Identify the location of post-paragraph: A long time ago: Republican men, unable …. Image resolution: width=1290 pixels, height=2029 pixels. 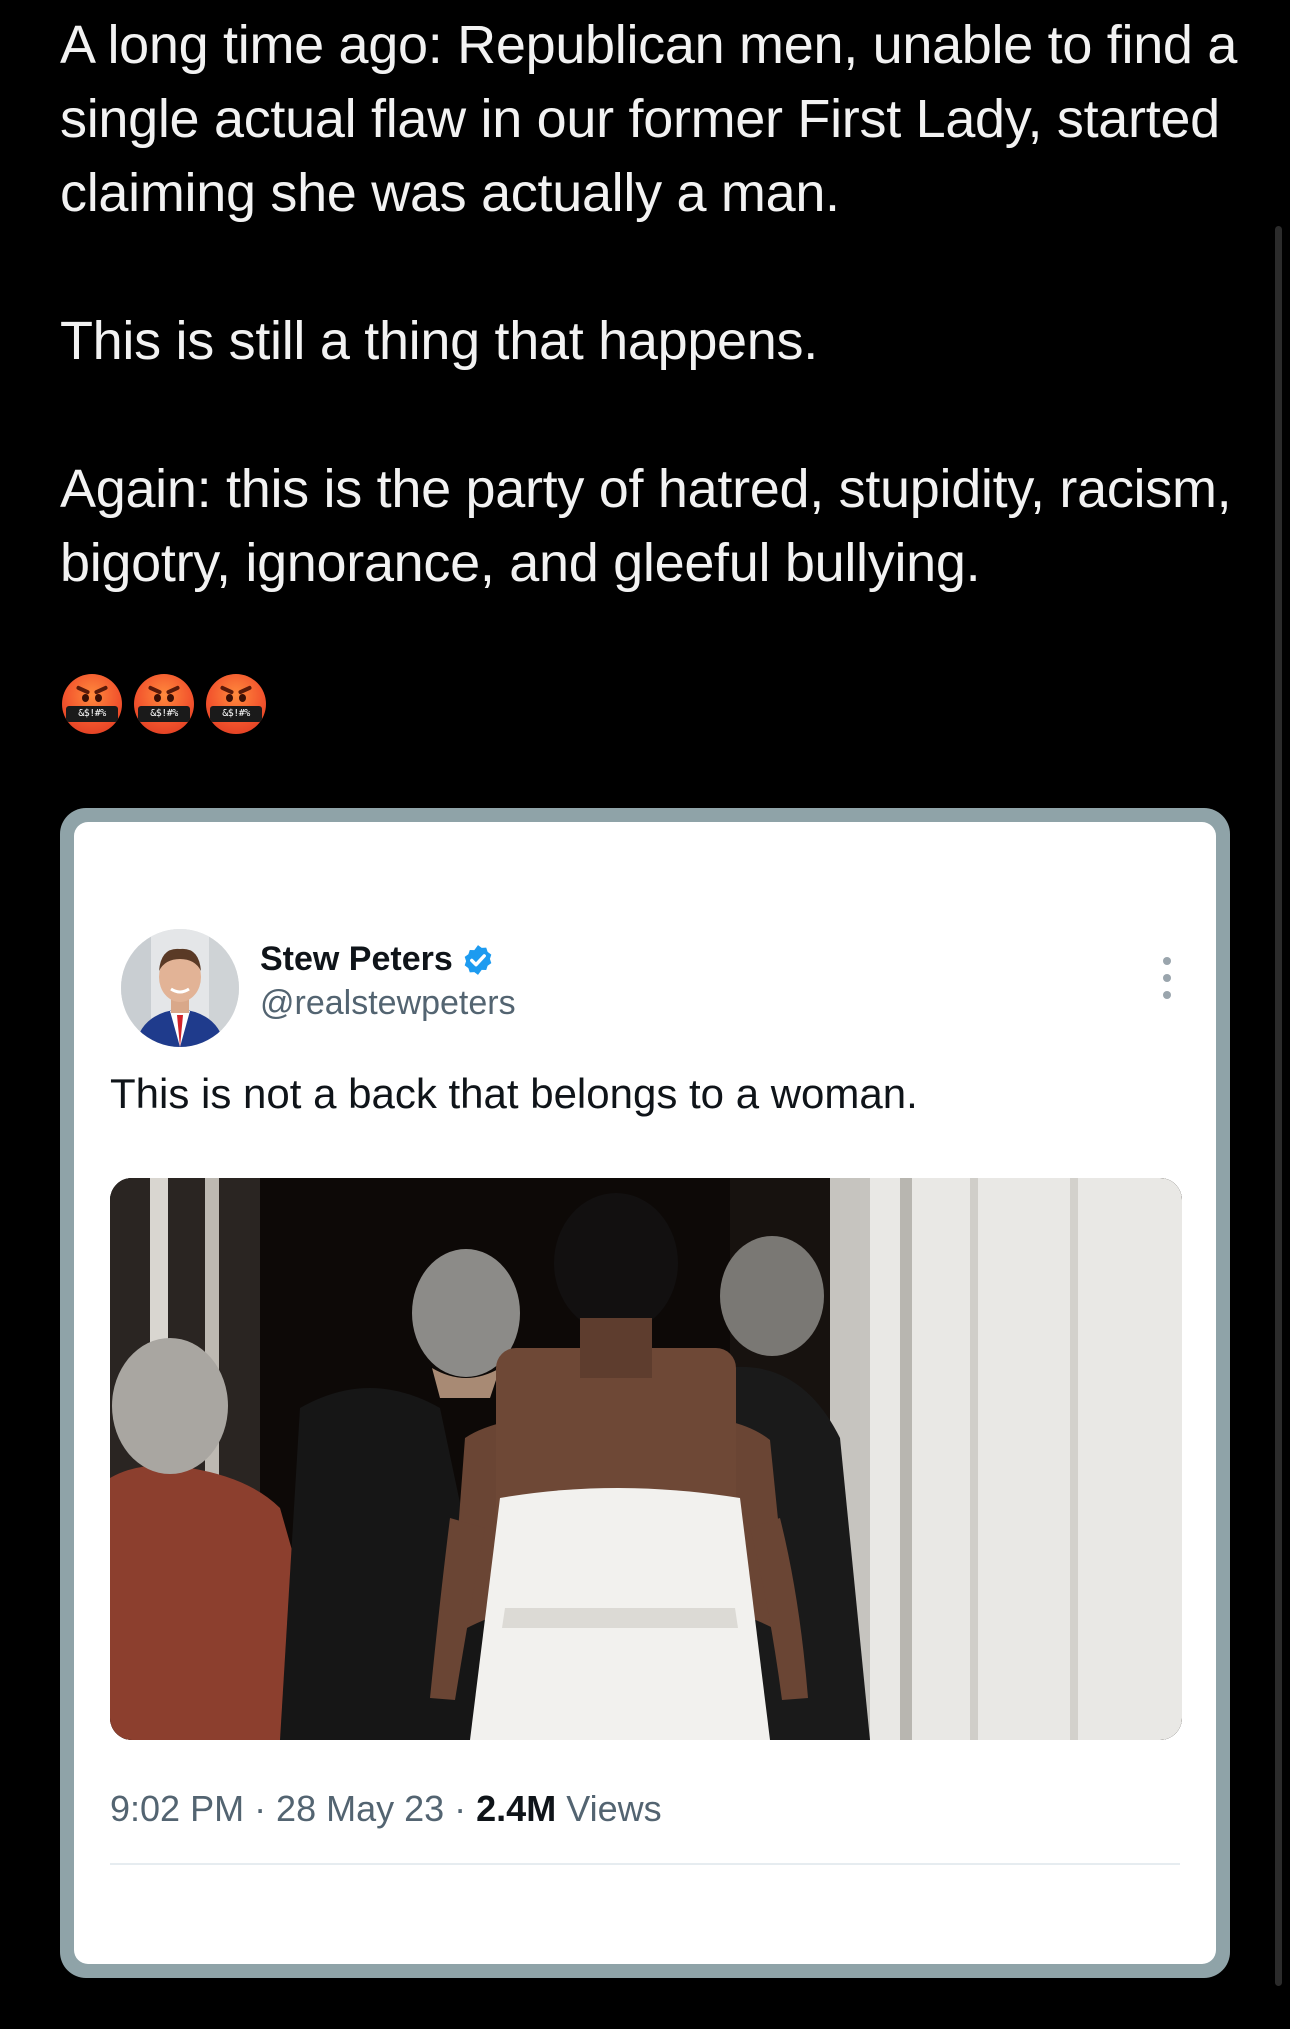
(649, 119).